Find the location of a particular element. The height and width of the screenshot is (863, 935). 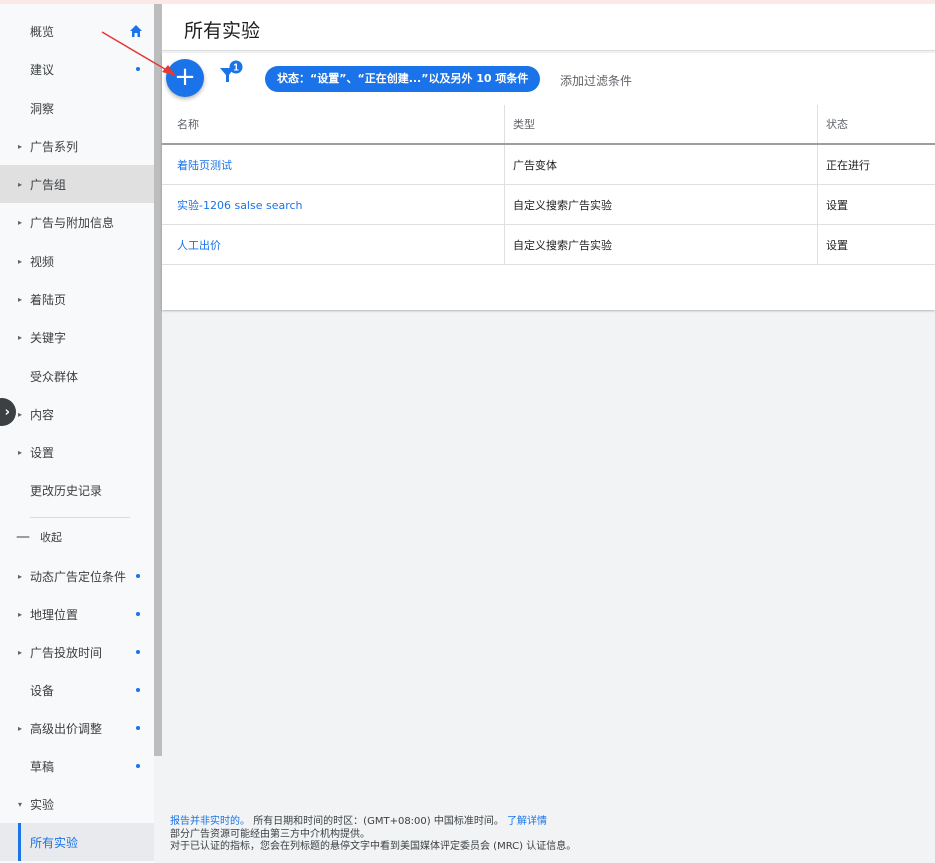

experiment-type: 广告变体 is located at coordinates (660, 164).